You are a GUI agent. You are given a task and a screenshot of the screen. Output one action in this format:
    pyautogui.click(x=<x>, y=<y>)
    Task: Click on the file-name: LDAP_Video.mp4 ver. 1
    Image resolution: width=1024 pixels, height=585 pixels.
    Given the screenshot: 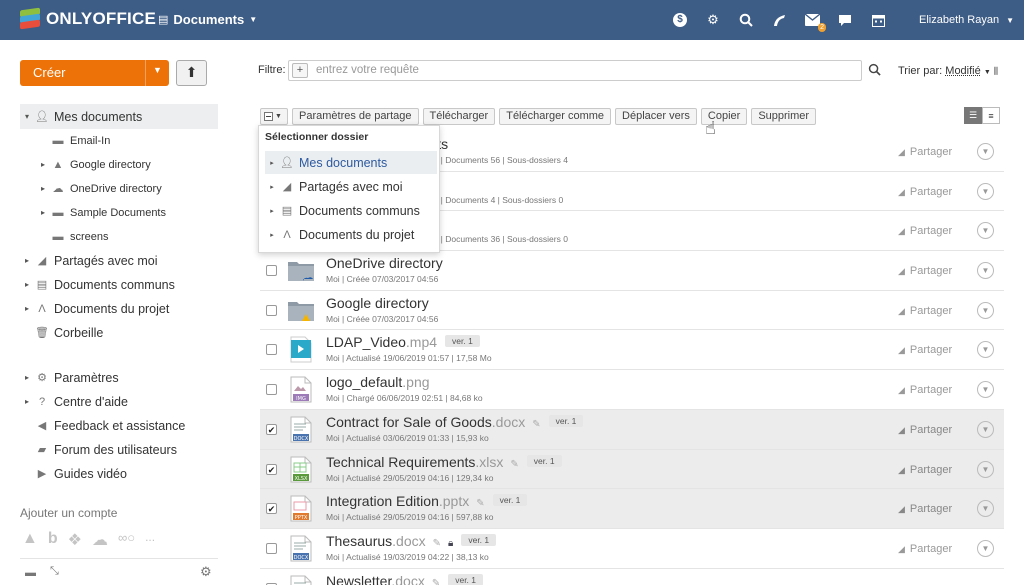 What is the action you would take?
    pyautogui.click(x=403, y=342)
    